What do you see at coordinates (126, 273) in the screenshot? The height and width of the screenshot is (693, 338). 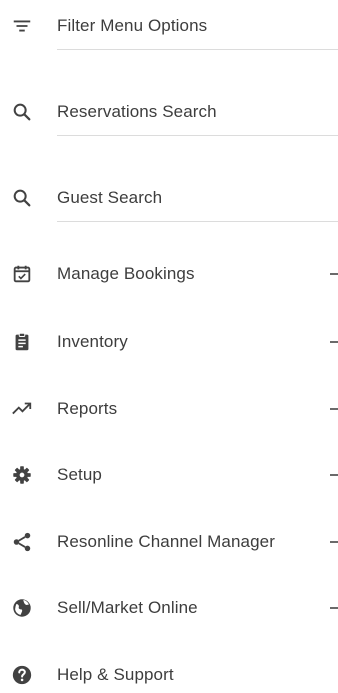 I see `menu-item-label: Manage Bookings` at bounding box center [126, 273].